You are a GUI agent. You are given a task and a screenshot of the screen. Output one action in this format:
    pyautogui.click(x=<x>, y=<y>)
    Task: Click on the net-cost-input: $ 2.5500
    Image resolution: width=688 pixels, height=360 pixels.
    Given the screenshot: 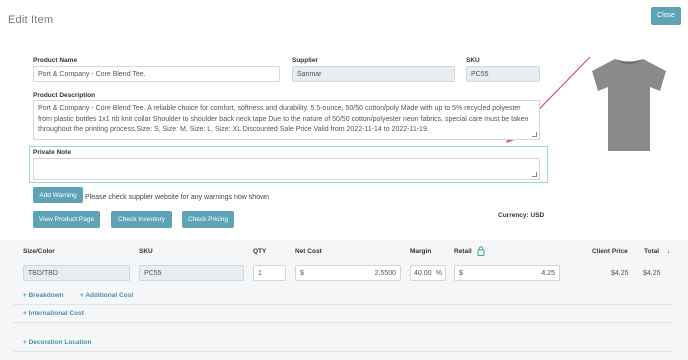 What is the action you would take?
    pyautogui.click(x=348, y=273)
    